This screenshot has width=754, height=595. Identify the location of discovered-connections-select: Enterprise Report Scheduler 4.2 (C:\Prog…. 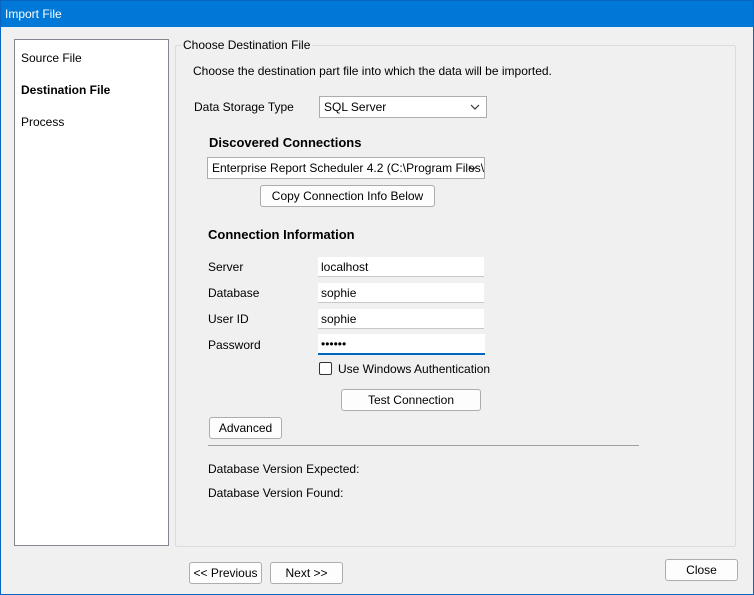
(346, 168).